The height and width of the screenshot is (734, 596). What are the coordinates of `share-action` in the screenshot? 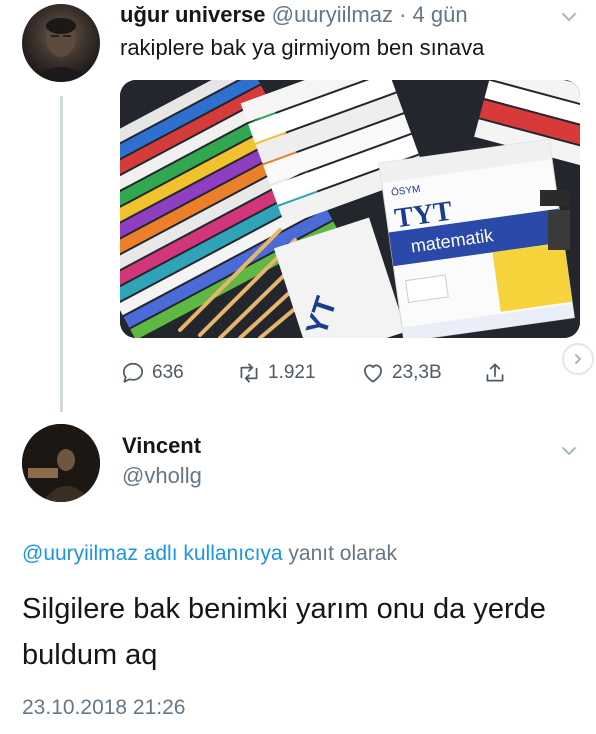 It's located at (498, 373).